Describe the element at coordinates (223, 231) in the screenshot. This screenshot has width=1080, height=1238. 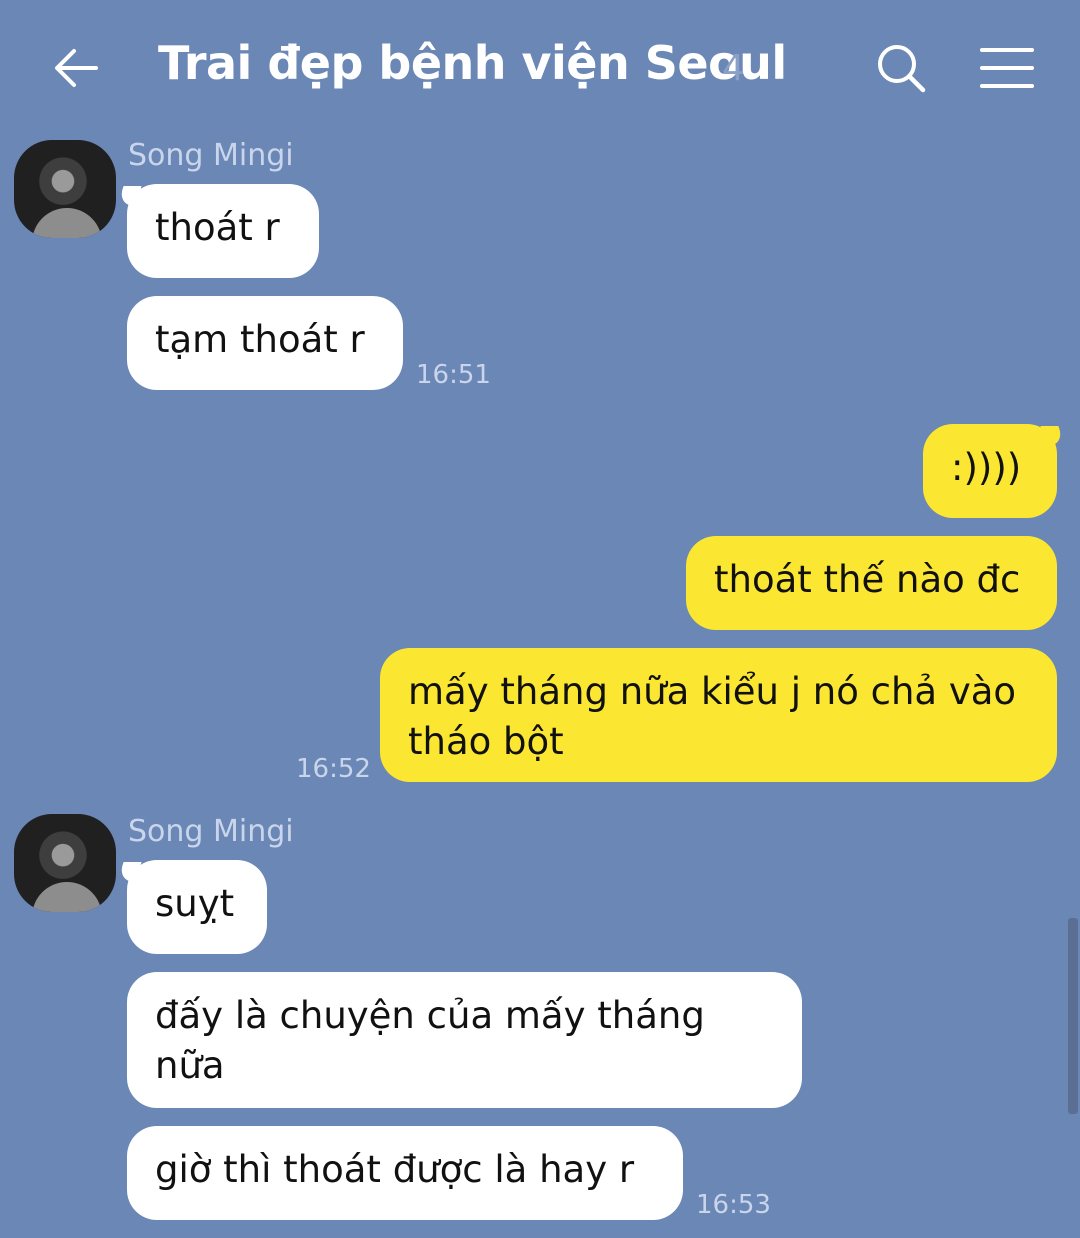
I see `incoming-message: thoát r` at that location.